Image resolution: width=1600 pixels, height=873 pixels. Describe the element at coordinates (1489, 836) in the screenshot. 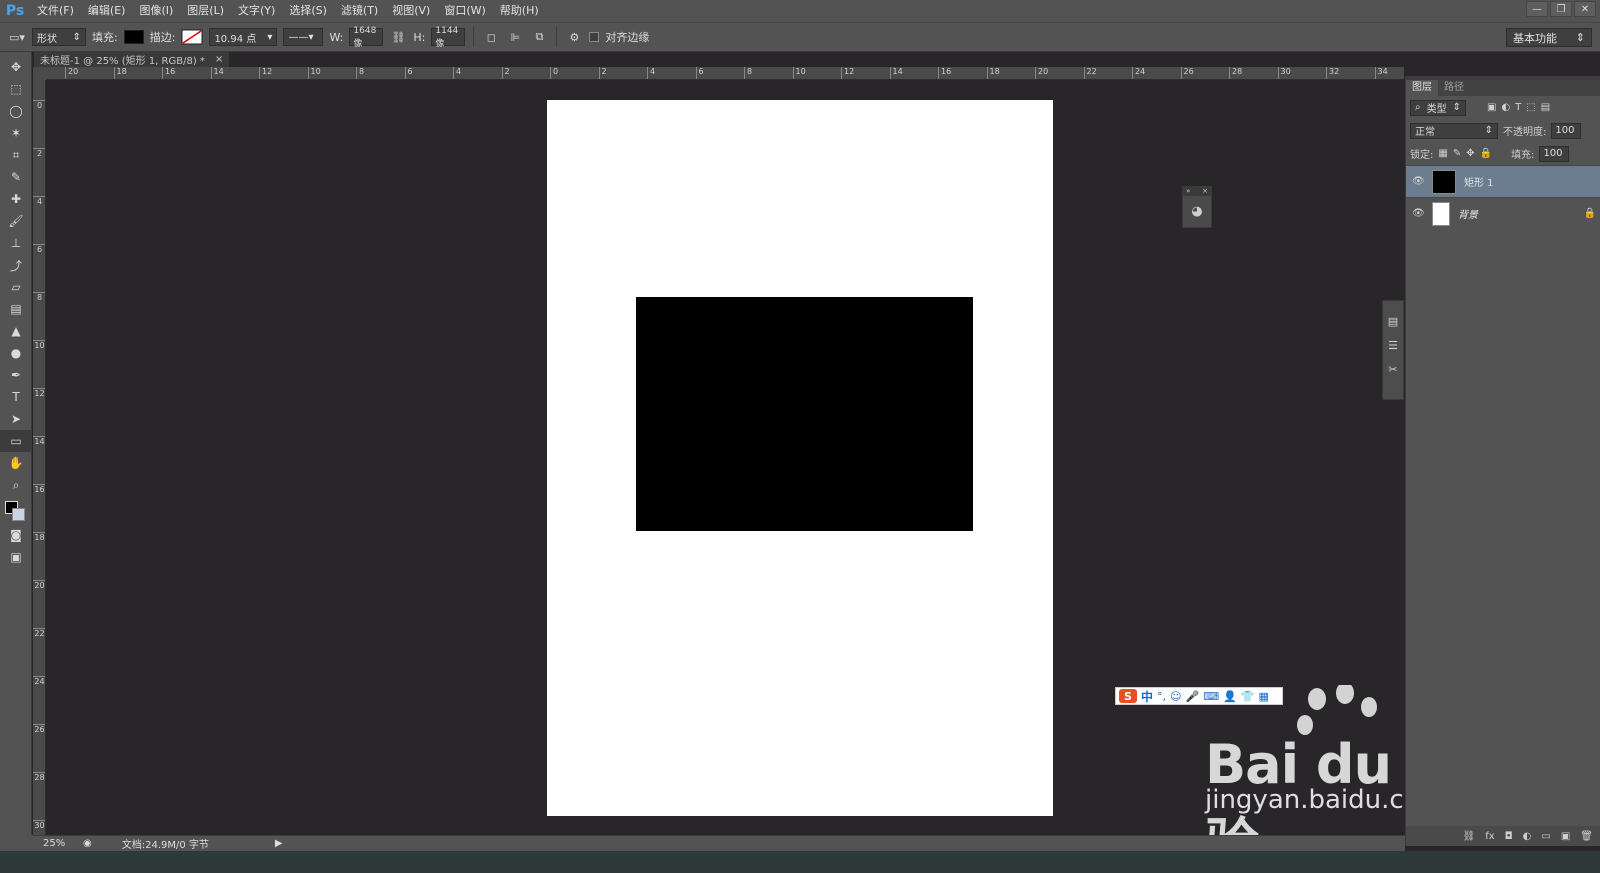

I see `layer-style-icon: fx` at that location.